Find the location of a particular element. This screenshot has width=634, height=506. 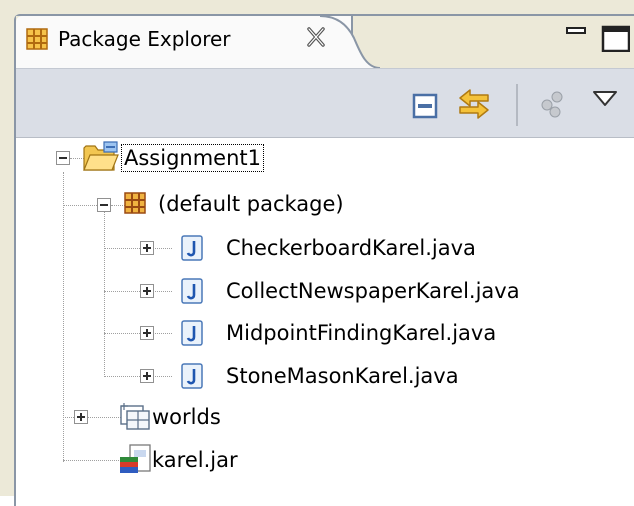

close-icon is located at coordinates (316, 37).